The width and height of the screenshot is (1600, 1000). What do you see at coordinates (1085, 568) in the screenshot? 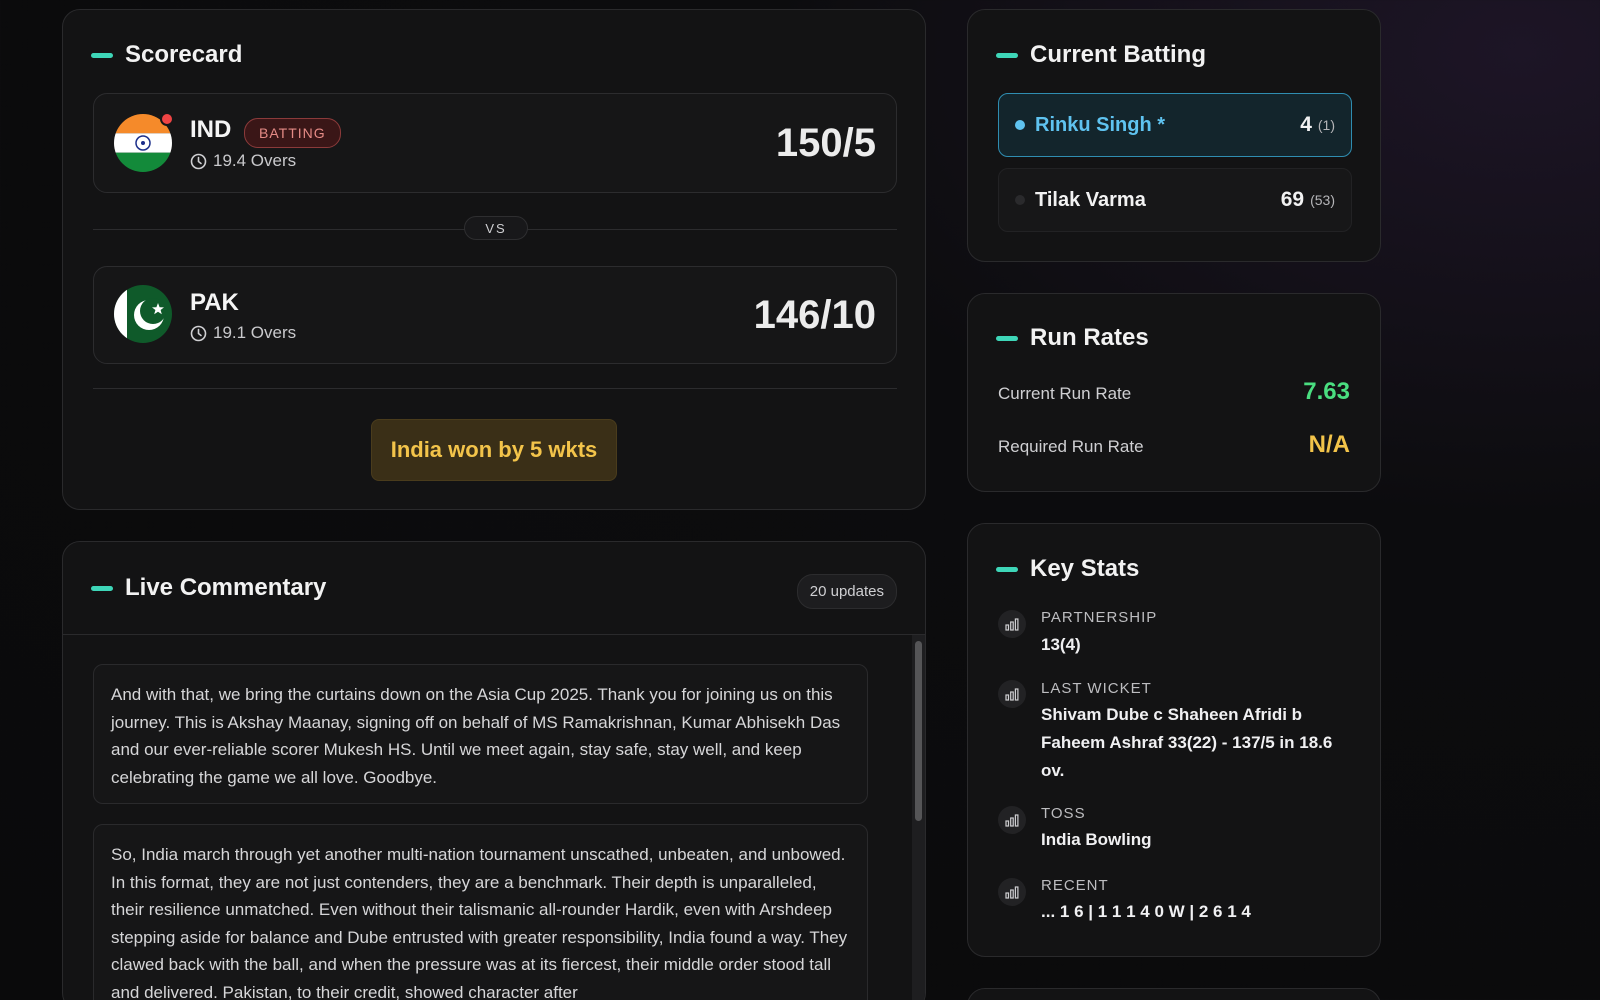
I see `key-stats-title: Key Stats` at bounding box center [1085, 568].